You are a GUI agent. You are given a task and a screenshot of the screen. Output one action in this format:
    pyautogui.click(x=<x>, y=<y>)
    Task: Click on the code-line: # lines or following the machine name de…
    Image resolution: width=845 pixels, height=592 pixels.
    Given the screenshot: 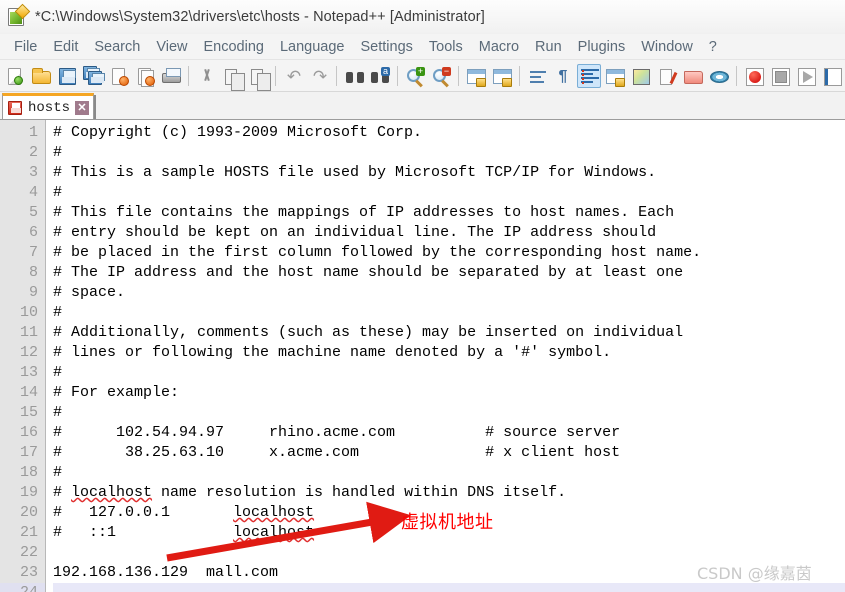 What is the action you would take?
    pyautogui.click(x=332, y=352)
    